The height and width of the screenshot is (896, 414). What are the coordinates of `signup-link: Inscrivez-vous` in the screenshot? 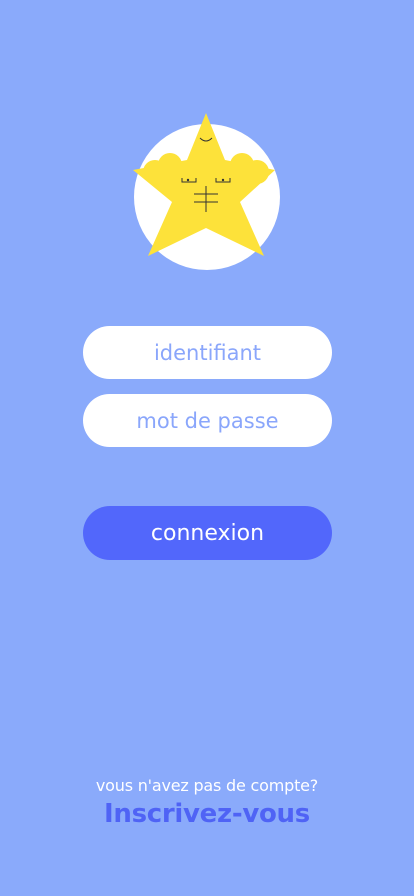 It's located at (207, 814).